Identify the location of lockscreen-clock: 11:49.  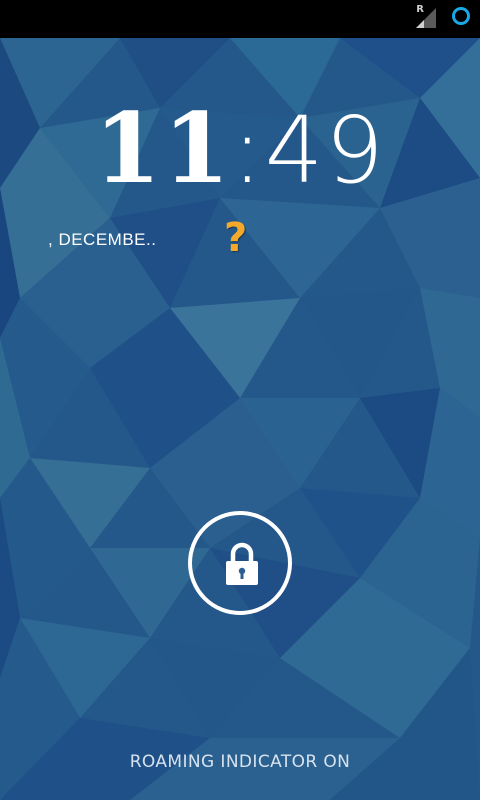
(240, 150).